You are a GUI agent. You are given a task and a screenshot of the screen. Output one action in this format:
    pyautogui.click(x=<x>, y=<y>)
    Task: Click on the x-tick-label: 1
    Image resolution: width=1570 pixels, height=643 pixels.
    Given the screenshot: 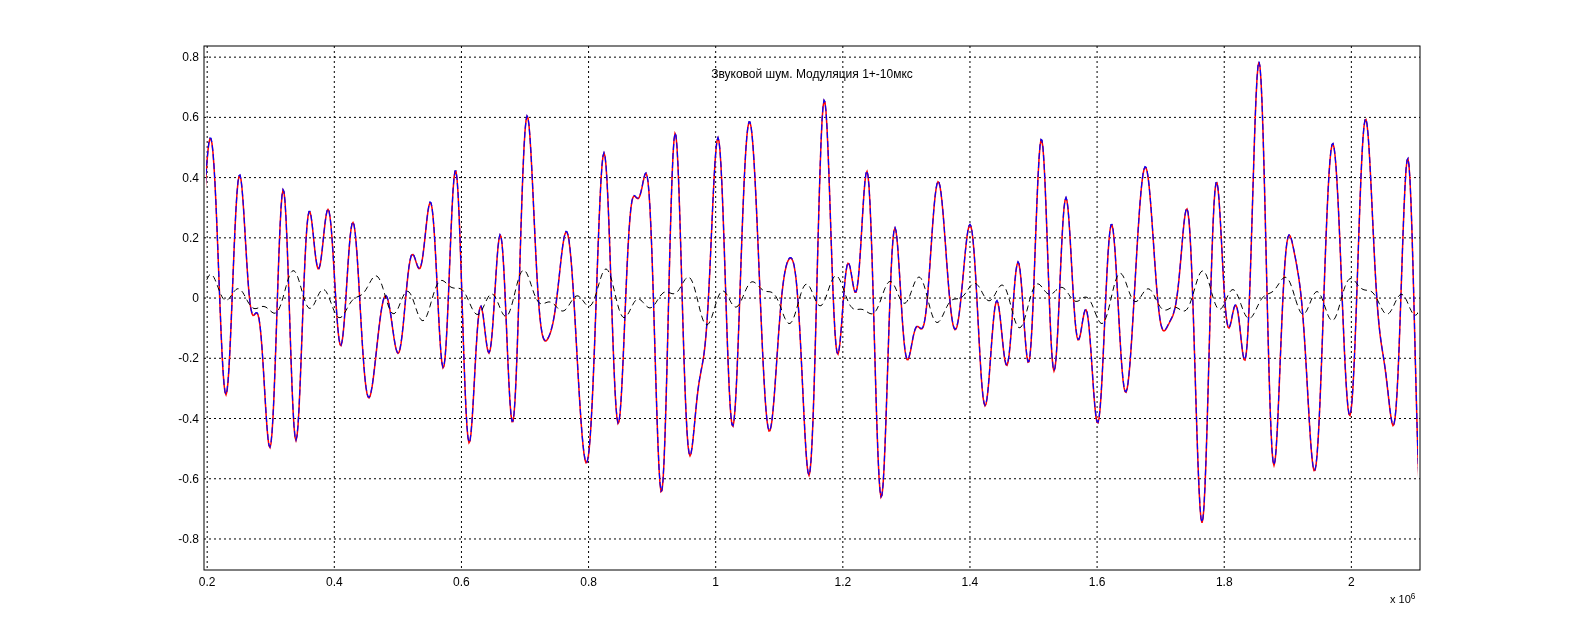 What is the action you would take?
    pyautogui.click(x=716, y=582)
    